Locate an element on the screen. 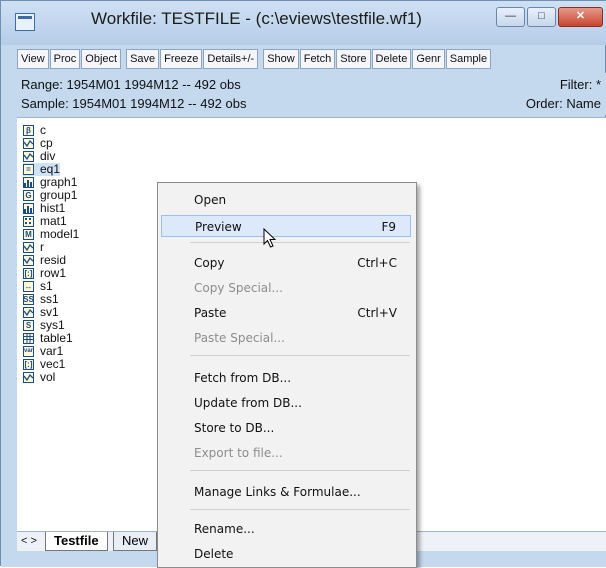 The height and width of the screenshot is (568, 606). toolbar-save-button: Save is located at coordinates (143, 59).